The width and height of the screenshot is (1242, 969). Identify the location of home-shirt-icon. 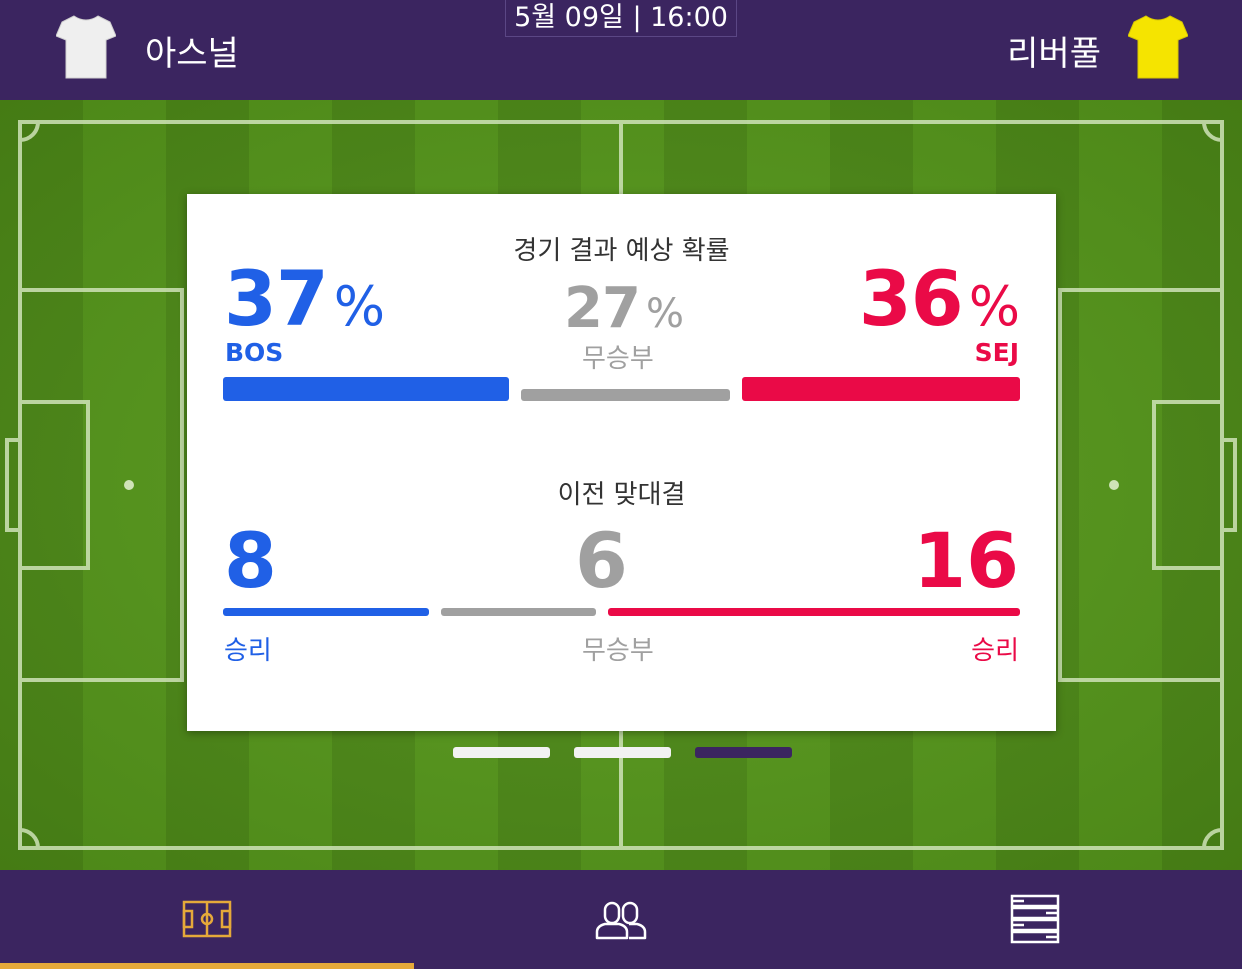
(86, 47).